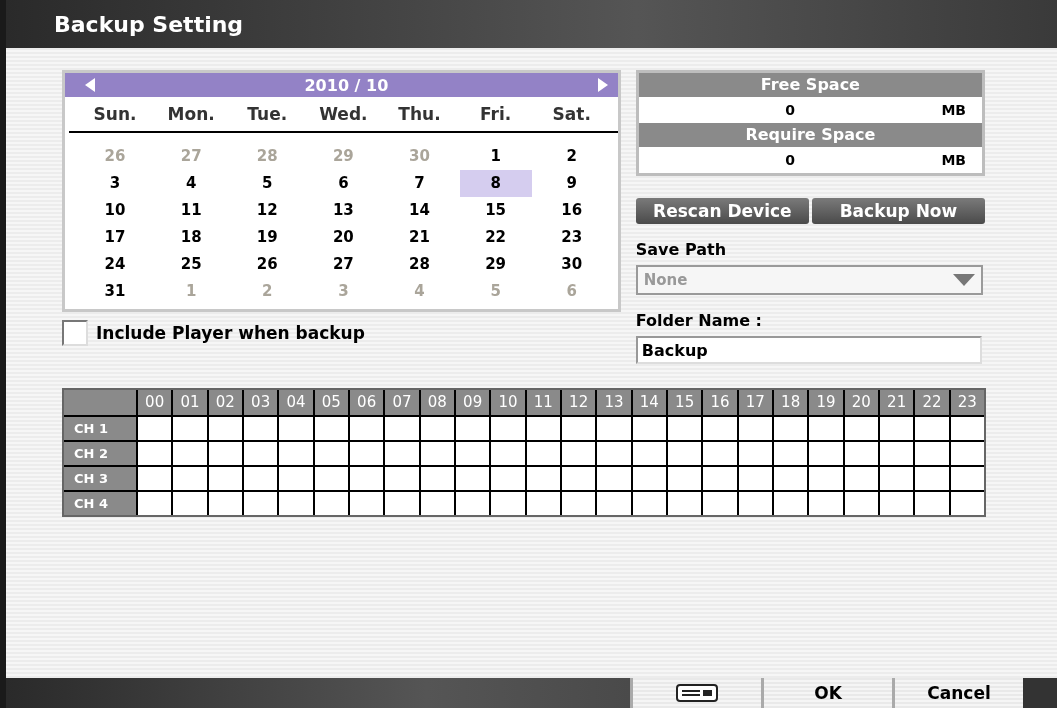 Image resolution: width=1057 pixels, height=708 pixels. What do you see at coordinates (571, 237) in the screenshot?
I see `calendar-day: 23` at bounding box center [571, 237].